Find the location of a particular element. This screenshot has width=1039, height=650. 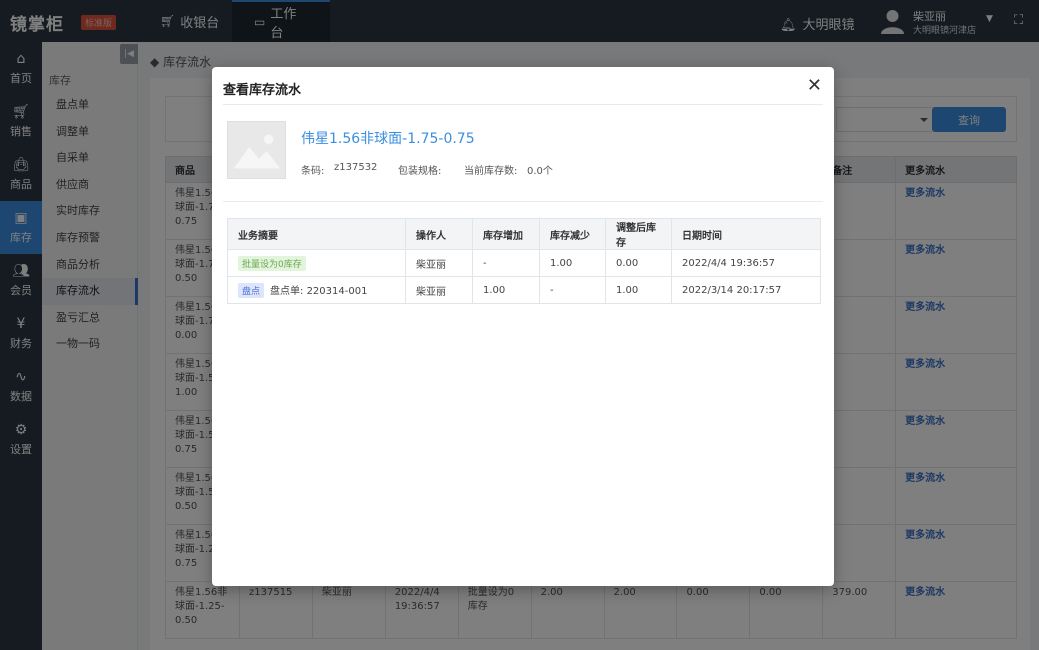

column-header: 库存减少 is located at coordinates (572, 234).